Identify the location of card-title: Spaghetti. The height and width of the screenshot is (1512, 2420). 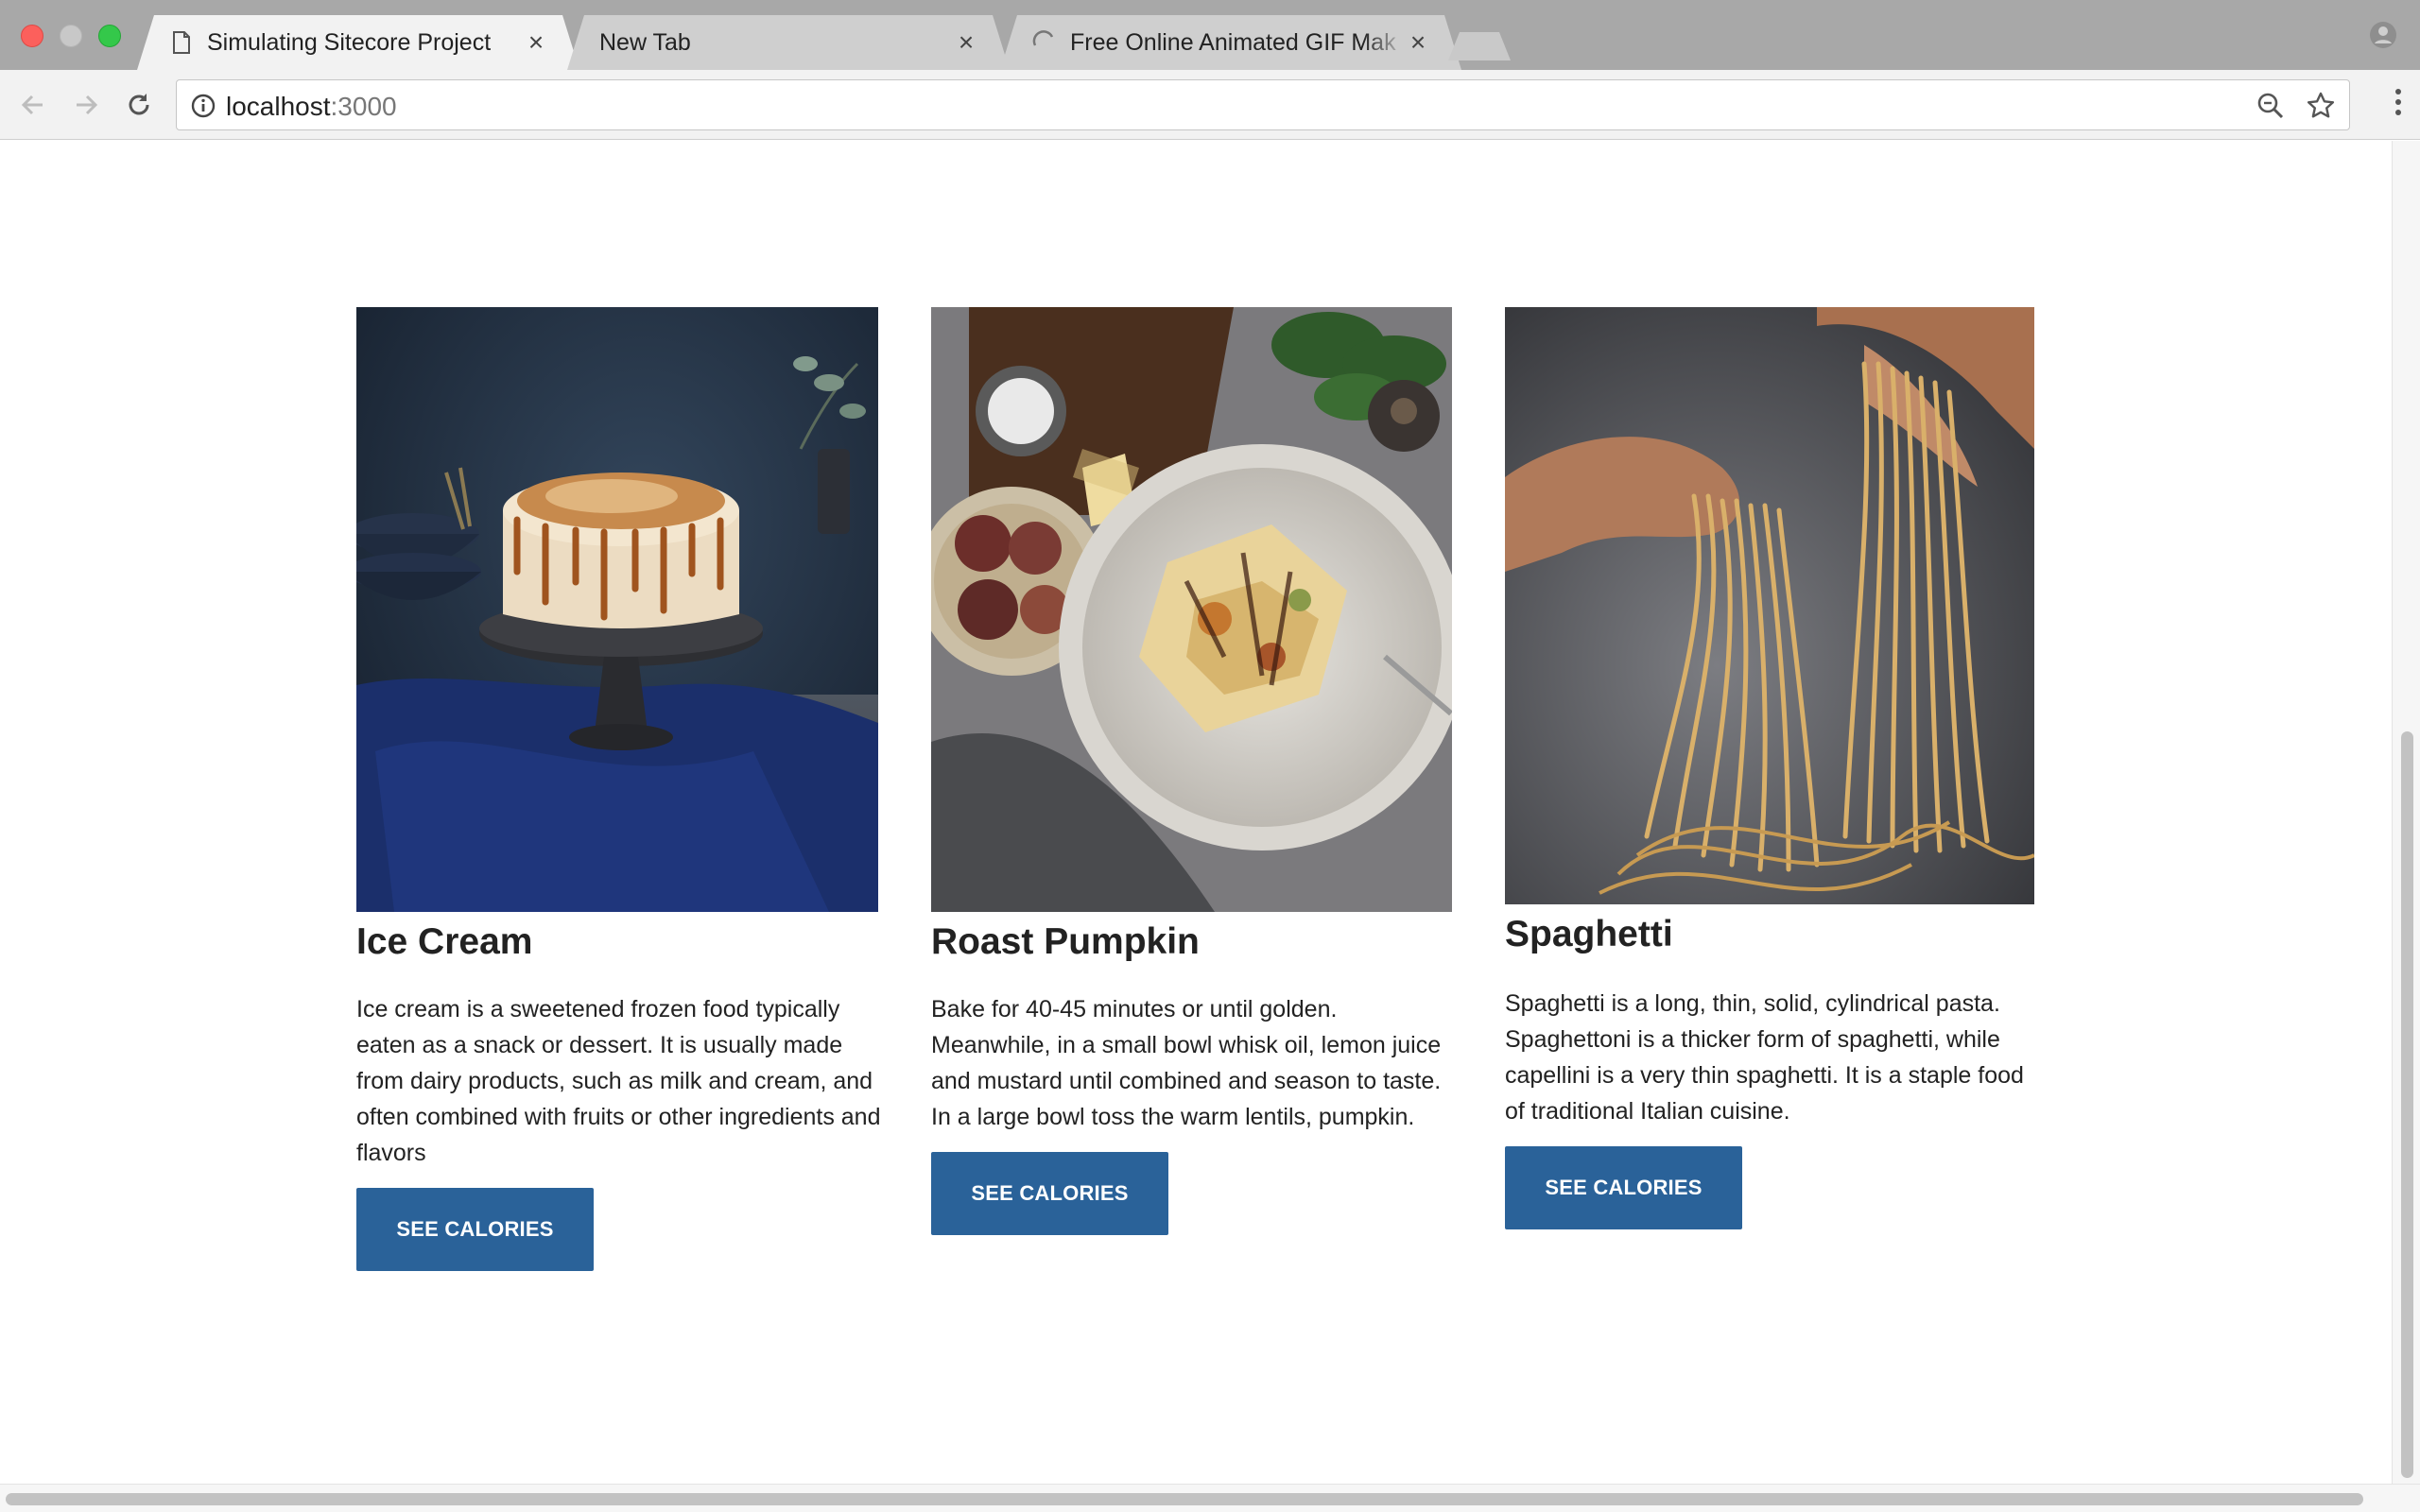
(1589, 934).